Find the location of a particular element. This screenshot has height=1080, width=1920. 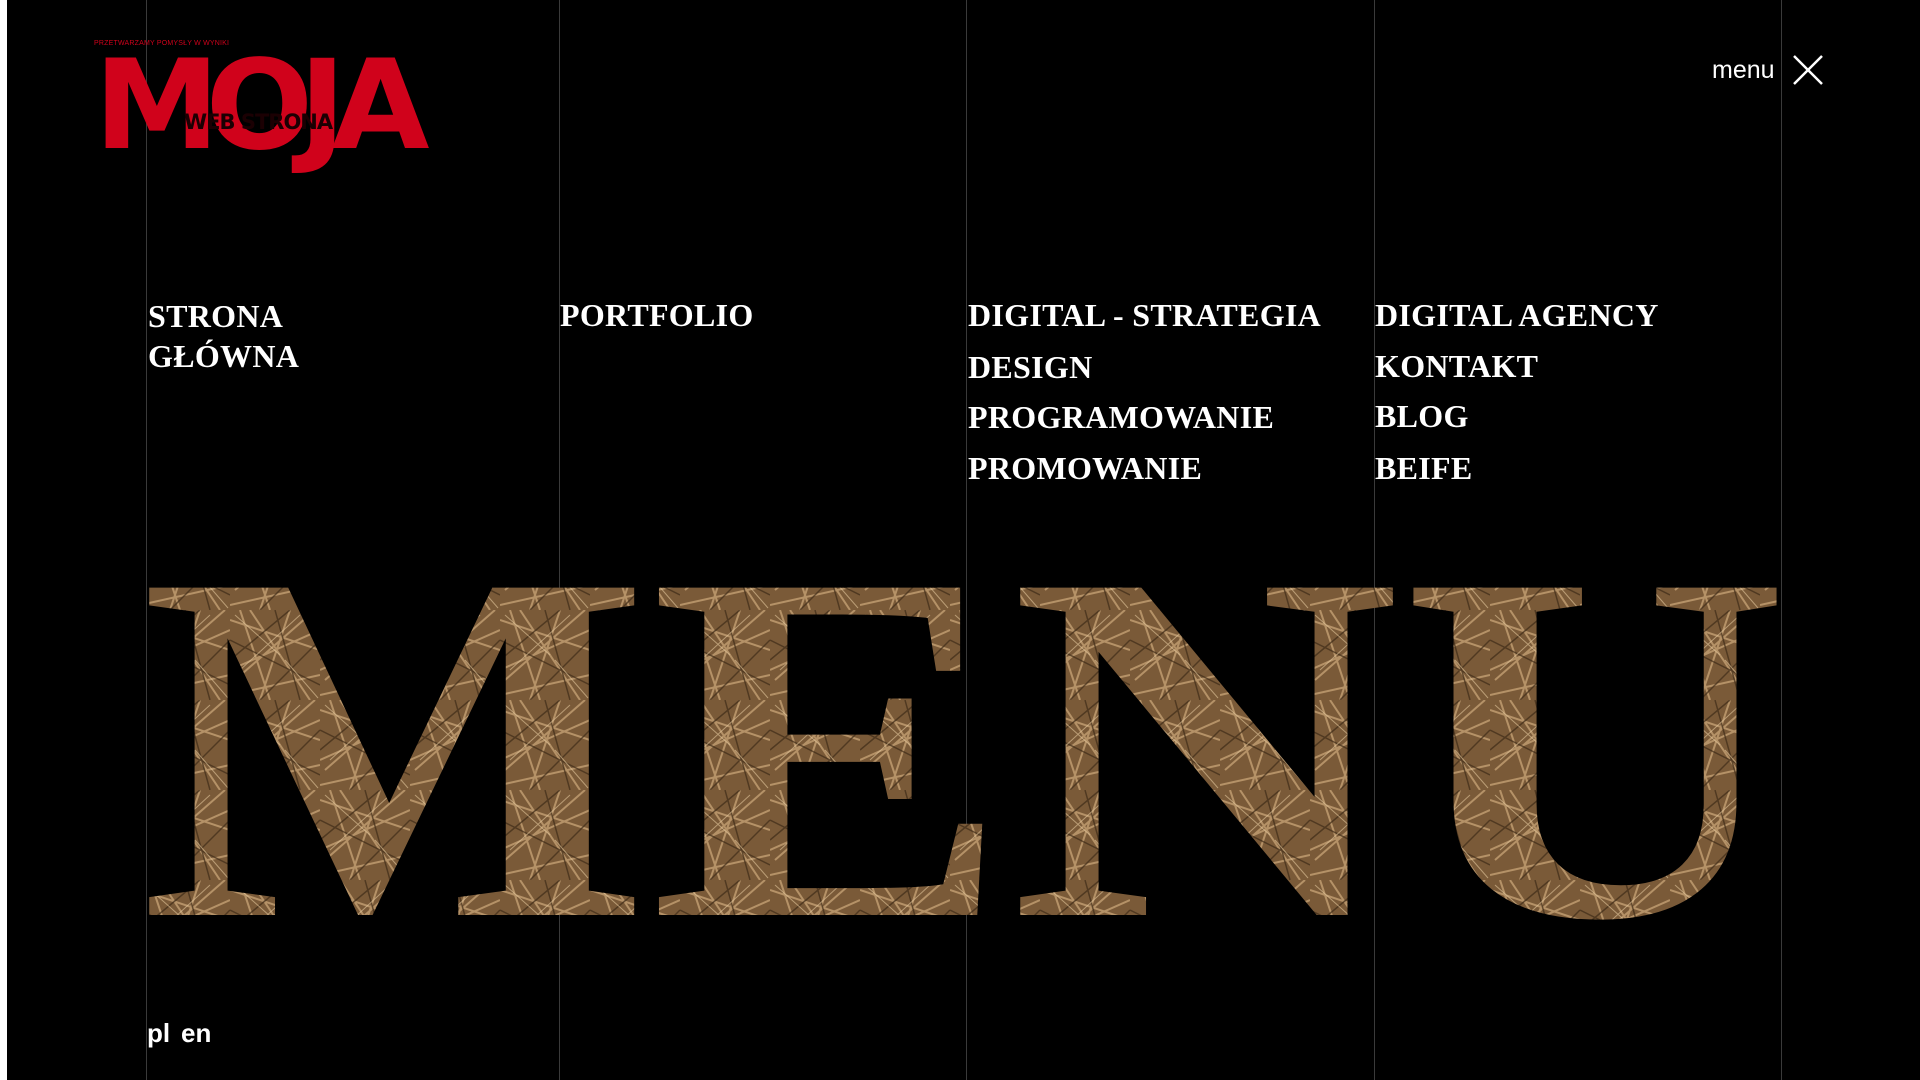

logo-wordmark: MOJA is located at coordinates (261, 106).